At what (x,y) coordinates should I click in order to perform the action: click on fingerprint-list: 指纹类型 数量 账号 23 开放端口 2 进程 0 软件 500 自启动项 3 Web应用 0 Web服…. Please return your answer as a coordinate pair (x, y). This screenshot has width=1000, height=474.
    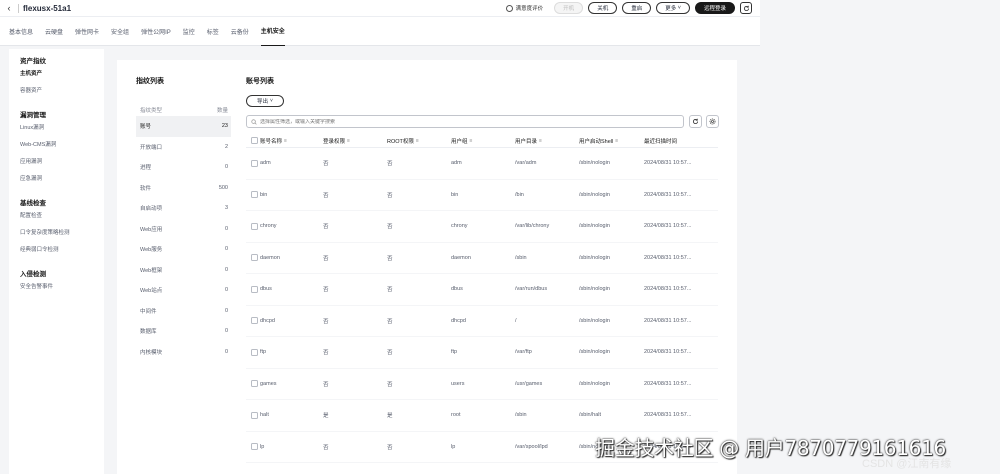
    Looking at the image, I should click on (183, 233).